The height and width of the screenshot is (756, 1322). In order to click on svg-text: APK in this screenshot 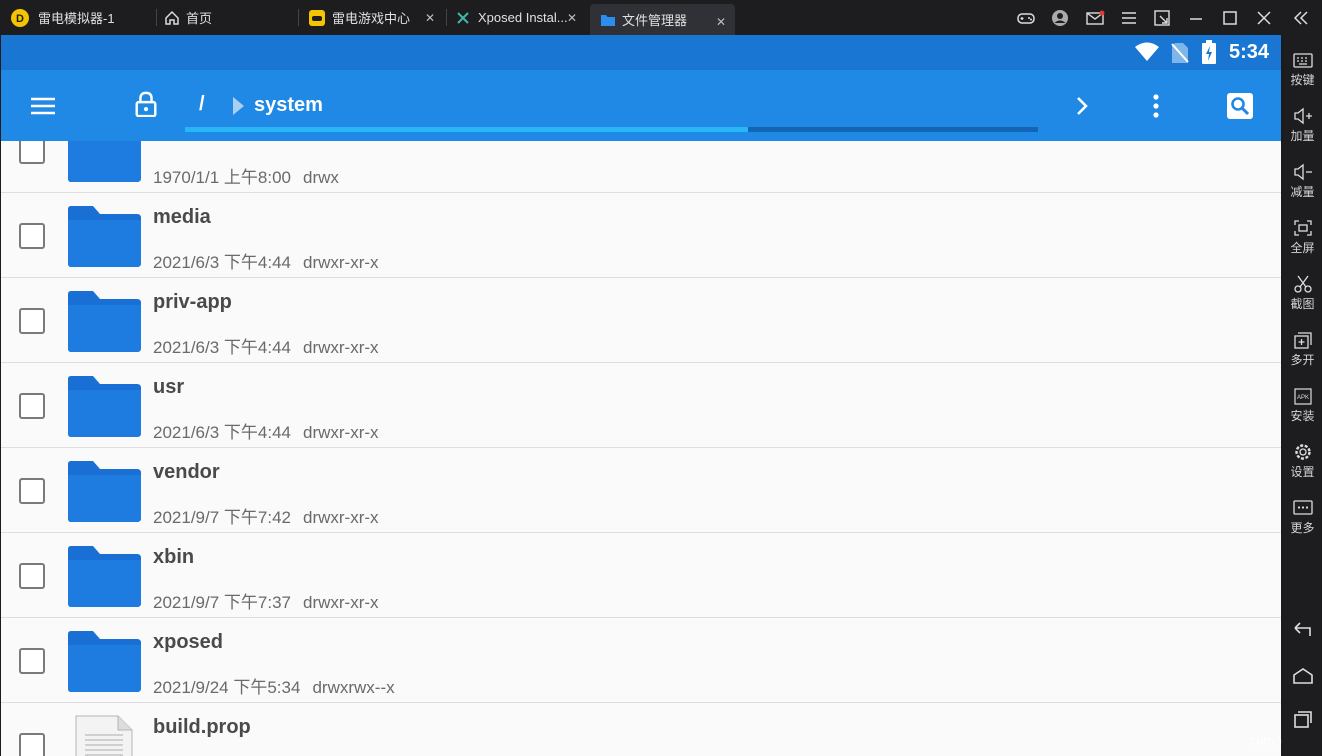, I will do `click(1302, 398)`.